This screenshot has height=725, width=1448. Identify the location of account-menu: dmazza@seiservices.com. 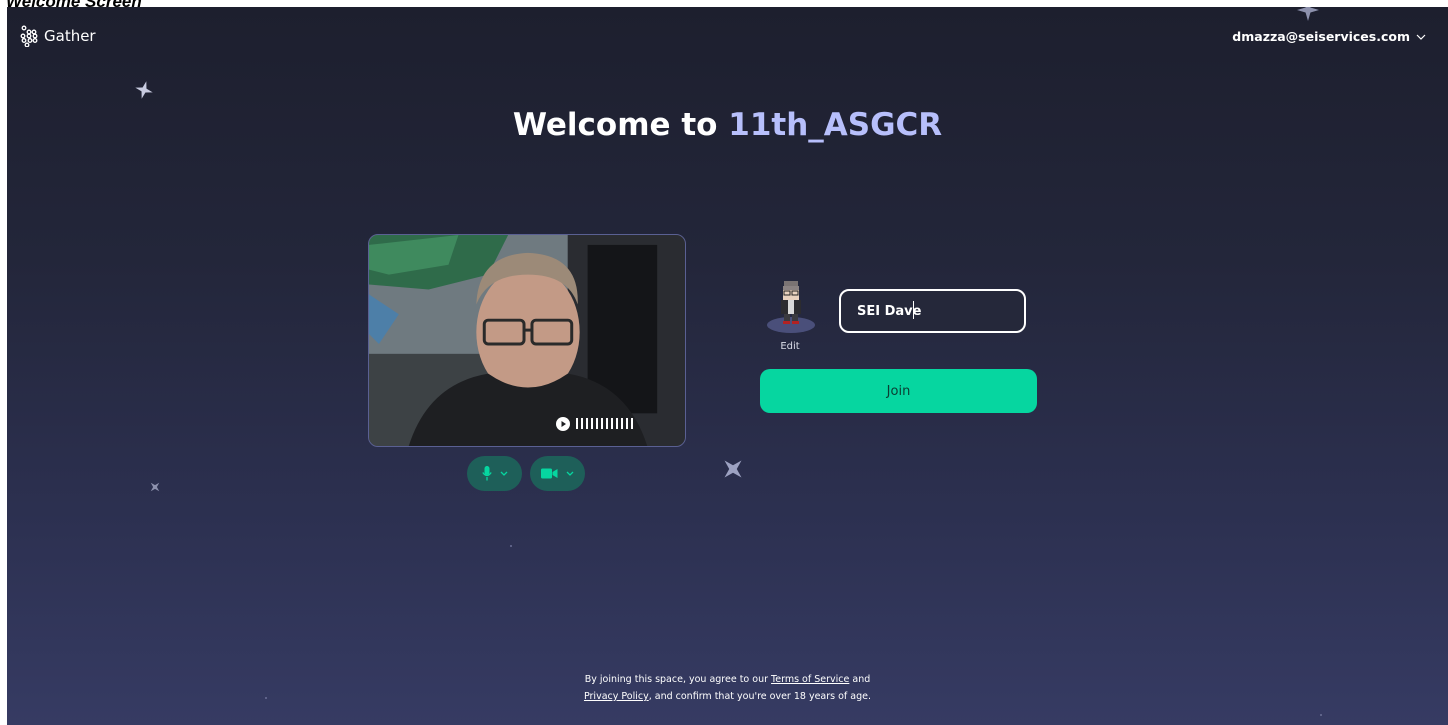
(1329, 36).